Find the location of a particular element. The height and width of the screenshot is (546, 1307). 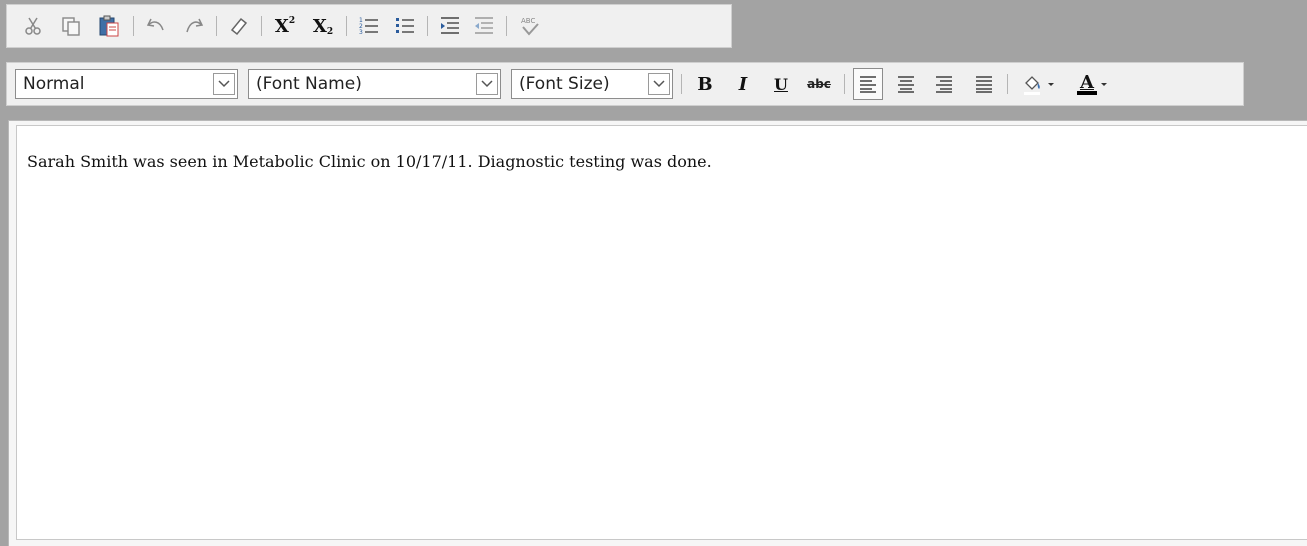

italic-button: I is located at coordinates (743, 84).